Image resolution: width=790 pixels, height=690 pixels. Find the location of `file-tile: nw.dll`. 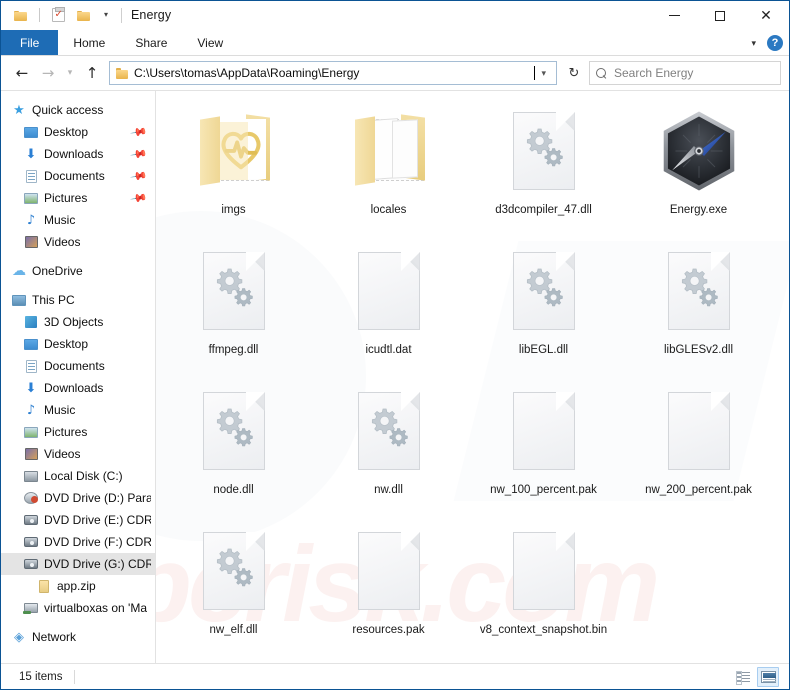

file-tile: nw.dll is located at coordinates (388, 449).